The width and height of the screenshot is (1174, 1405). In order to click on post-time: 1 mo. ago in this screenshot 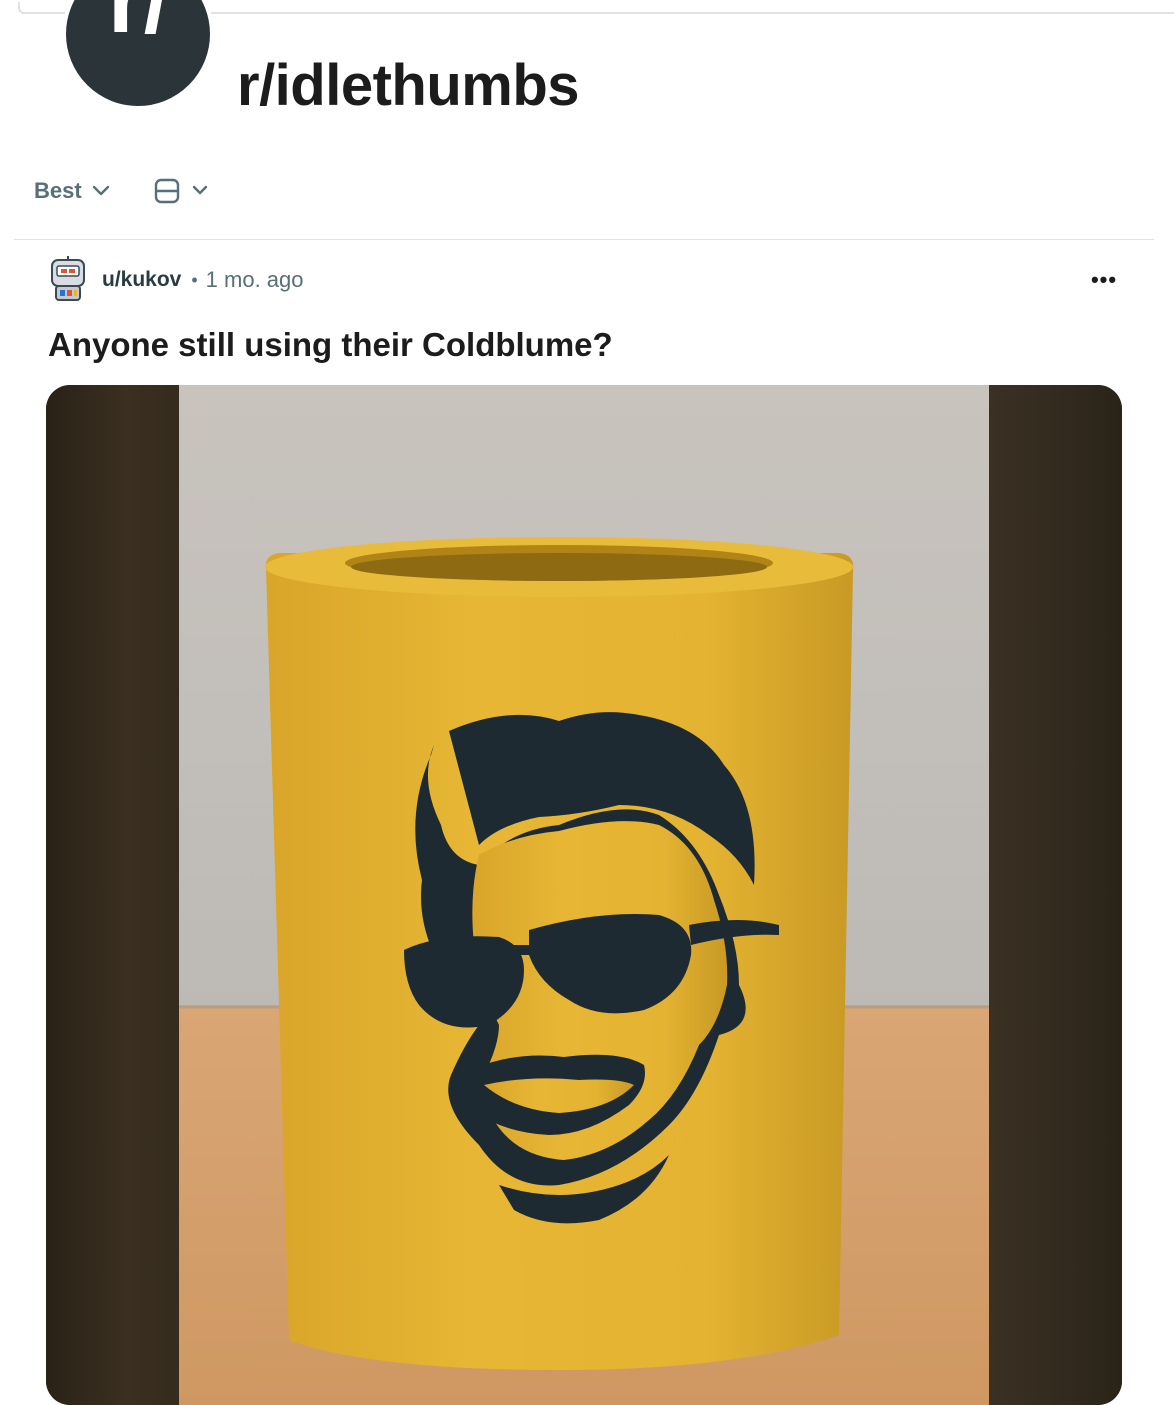, I will do `click(254, 279)`.